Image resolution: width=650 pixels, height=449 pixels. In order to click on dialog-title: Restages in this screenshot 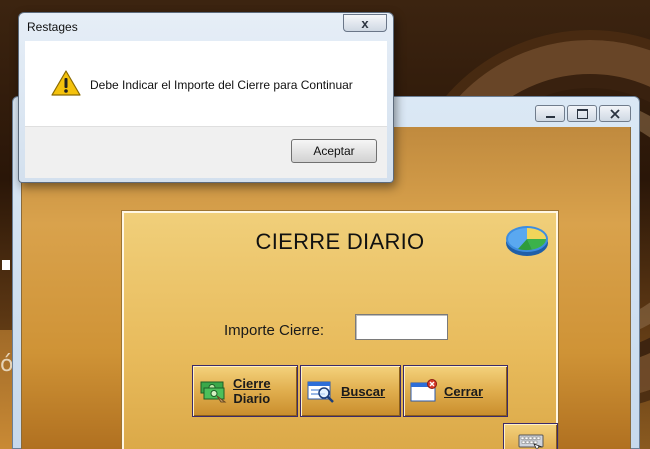, I will do `click(52, 27)`.